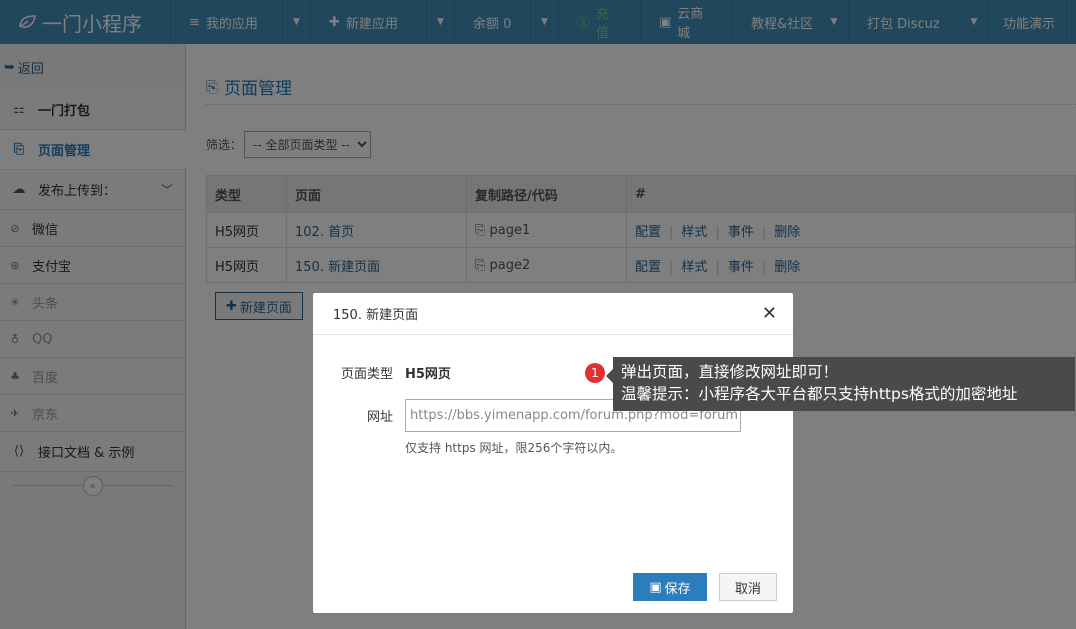 The image size is (1076, 629). What do you see at coordinates (655, 587) in the screenshot?
I see `floppy-icon: ▣` at bounding box center [655, 587].